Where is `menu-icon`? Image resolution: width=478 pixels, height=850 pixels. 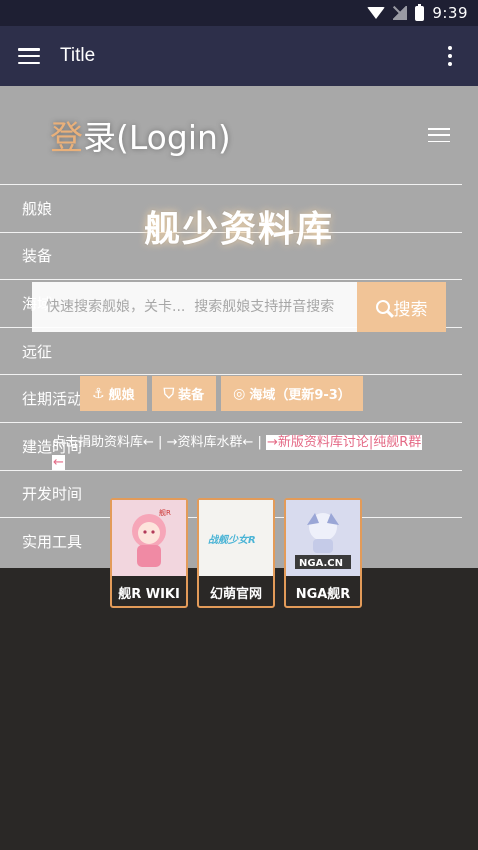
menu-icon is located at coordinates (29, 56).